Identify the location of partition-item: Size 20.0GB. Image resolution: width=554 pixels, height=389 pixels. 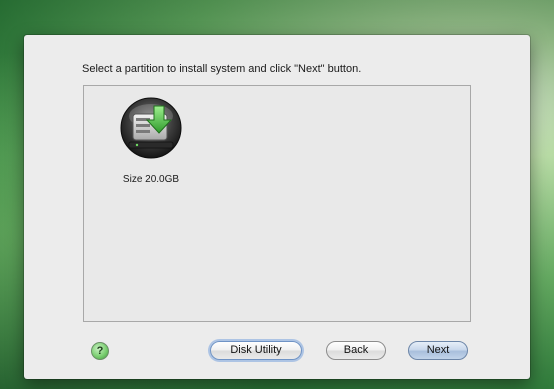
(151, 140).